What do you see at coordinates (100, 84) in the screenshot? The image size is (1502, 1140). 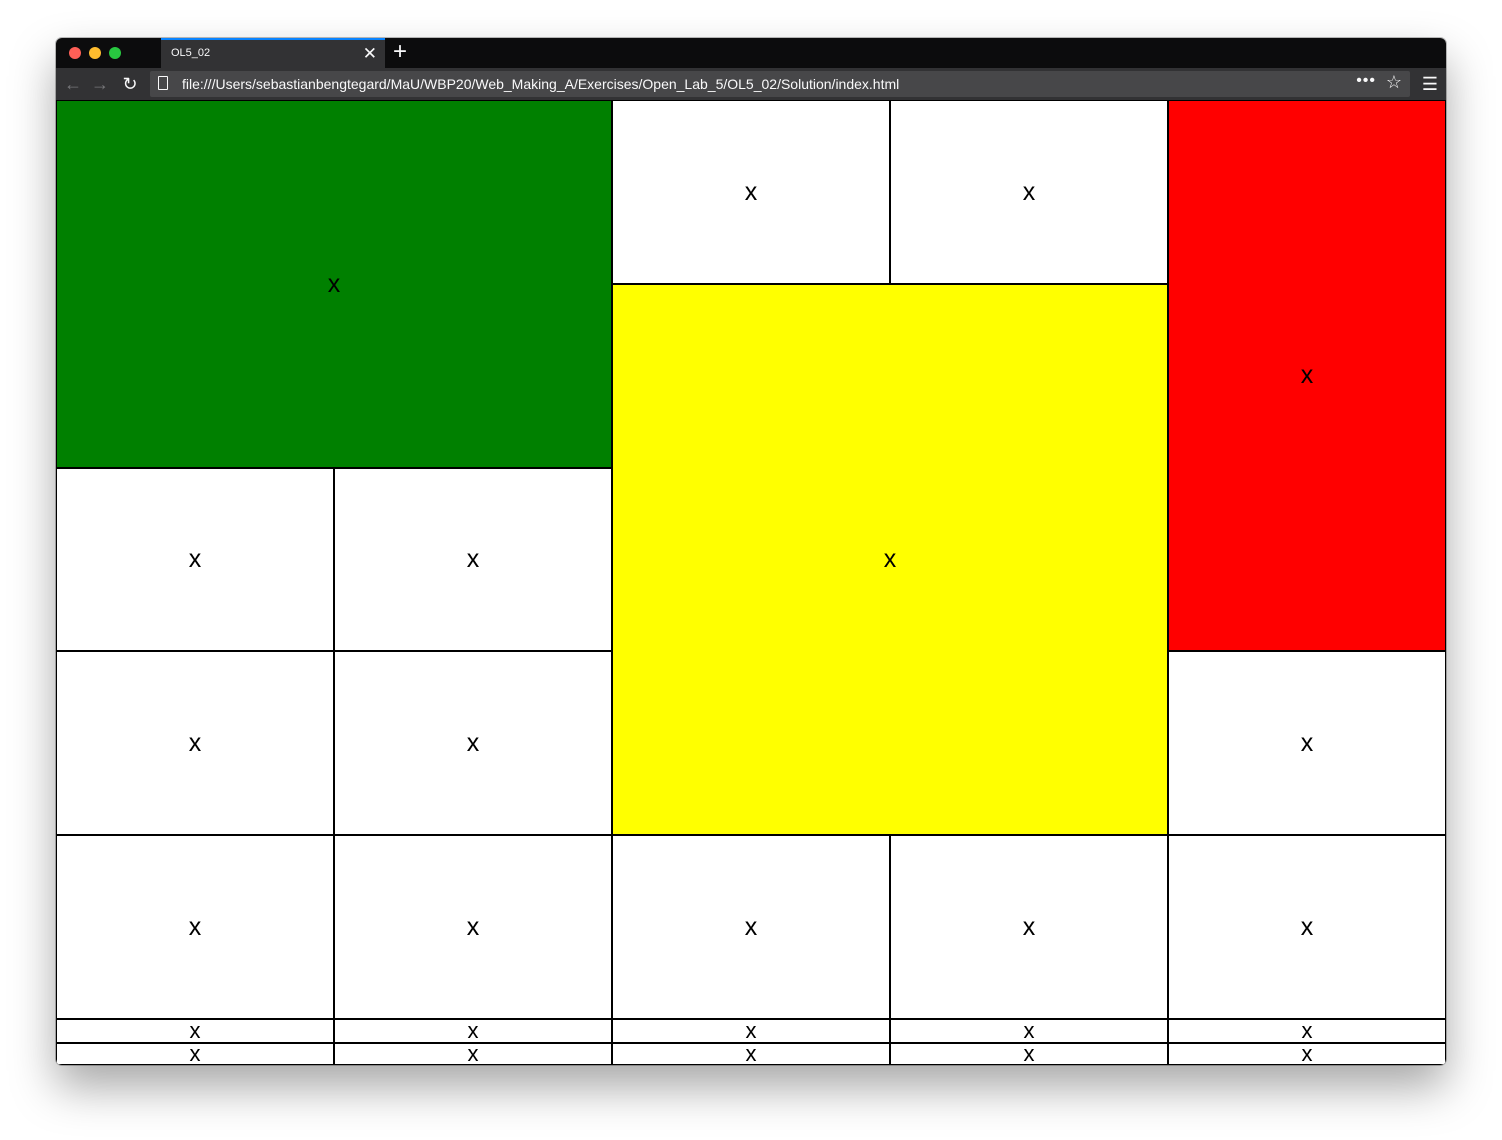 I see `forward-button: →` at bounding box center [100, 84].